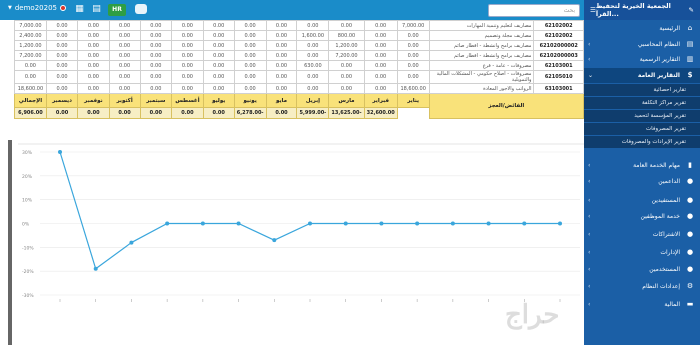 Image resolution: width=700 pixels, height=345 pixels. What do you see at coordinates (642, 90) in the screenshot?
I see `submenu-statistical-reports: تقارير احصائية` at bounding box center [642, 90].